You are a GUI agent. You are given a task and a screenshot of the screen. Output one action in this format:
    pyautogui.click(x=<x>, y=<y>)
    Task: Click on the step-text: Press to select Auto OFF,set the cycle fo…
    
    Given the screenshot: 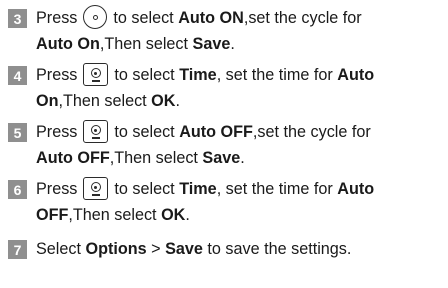 What is the action you would take?
    pyautogui.click(x=203, y=145)
    